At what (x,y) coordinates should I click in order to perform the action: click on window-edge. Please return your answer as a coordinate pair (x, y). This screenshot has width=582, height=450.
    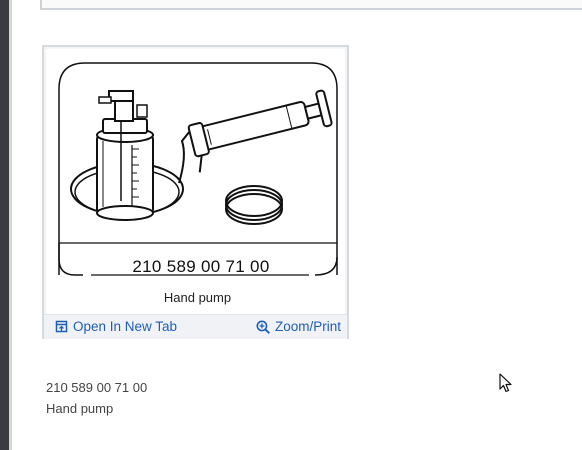
    Looking at the image, I should click on (6, 225).